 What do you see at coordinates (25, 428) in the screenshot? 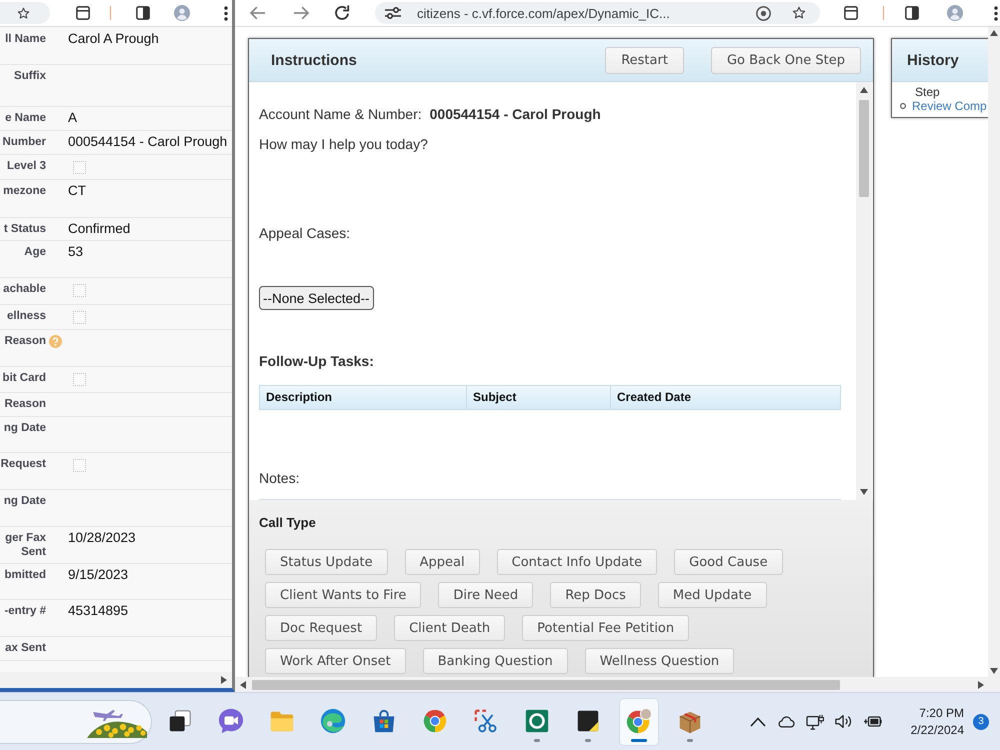
I see `field-label: ng Date` at bounding box center [25, 428].